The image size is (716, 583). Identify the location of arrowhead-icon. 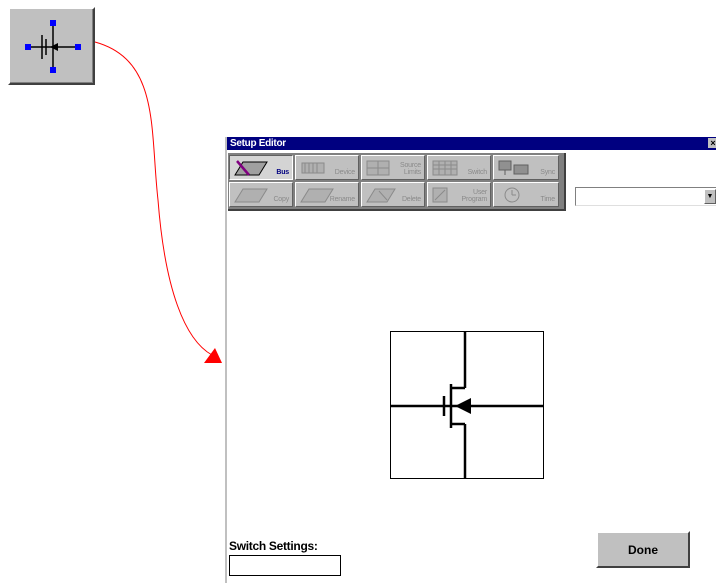
(213, 355).